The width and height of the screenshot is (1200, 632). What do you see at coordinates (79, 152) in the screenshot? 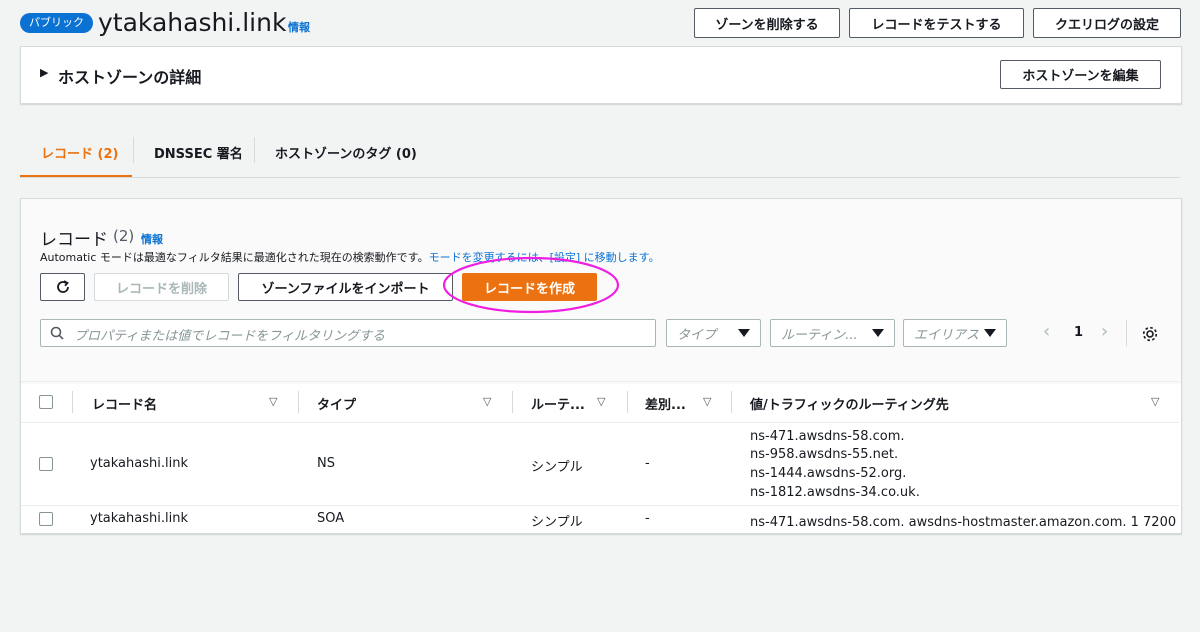
I see `tab-records: レコード (2)` at bounding box center [79, 152].